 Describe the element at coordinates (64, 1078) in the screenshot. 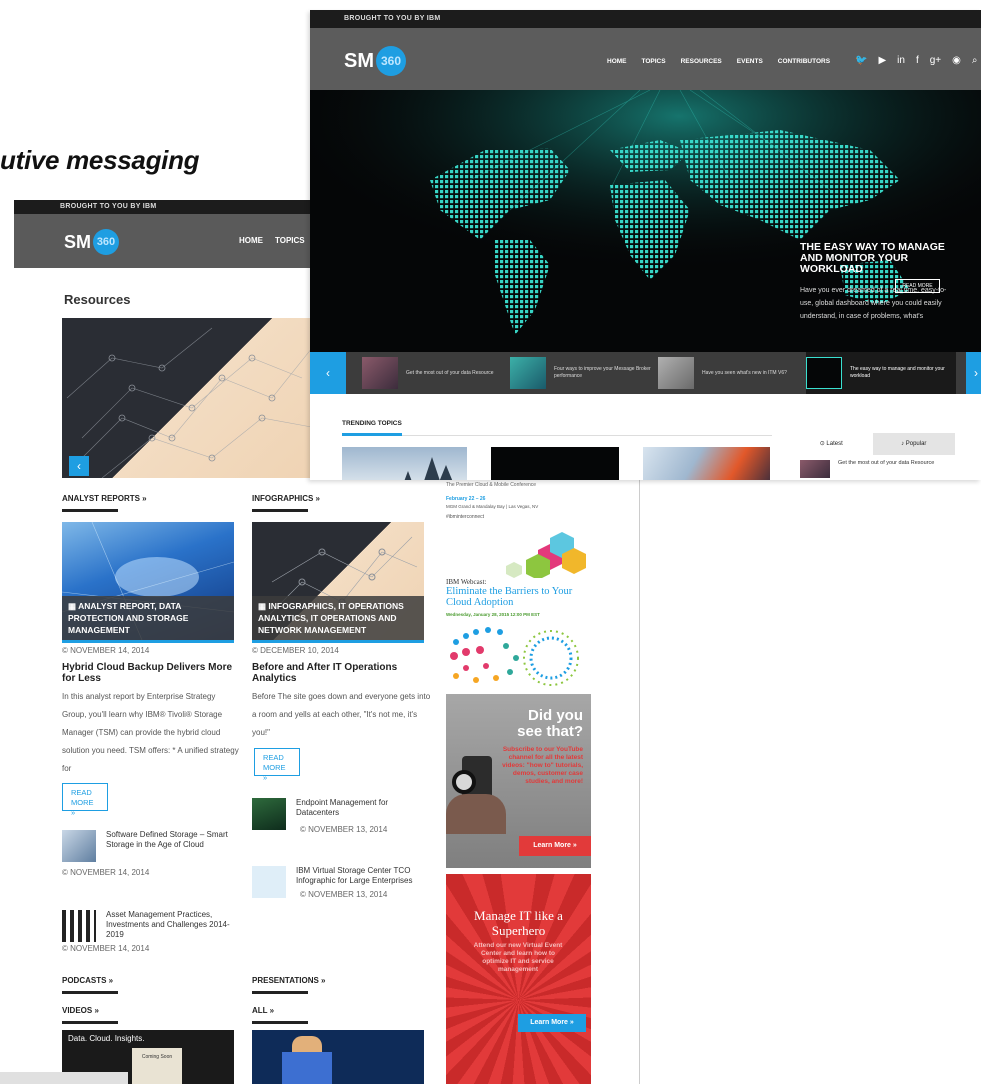

I see `footer-bar` at that location.